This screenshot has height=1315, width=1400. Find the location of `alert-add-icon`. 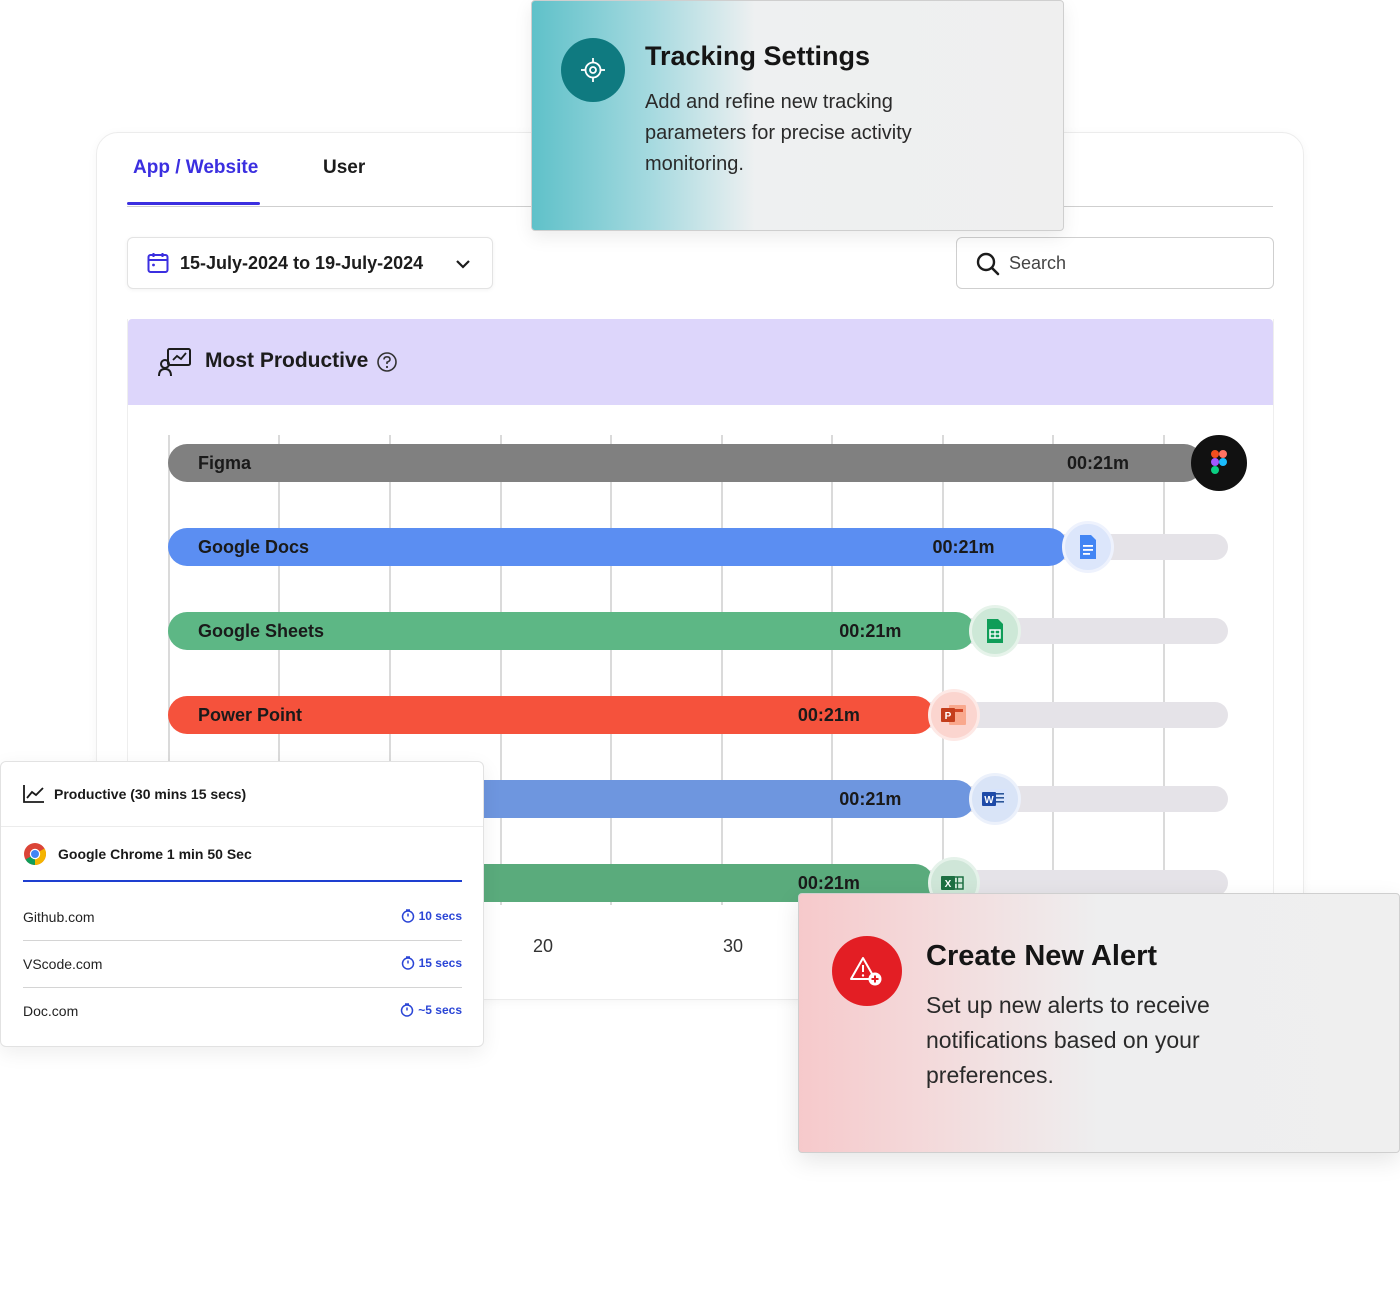

alert-add-icon is located at coordinates (867, 971).